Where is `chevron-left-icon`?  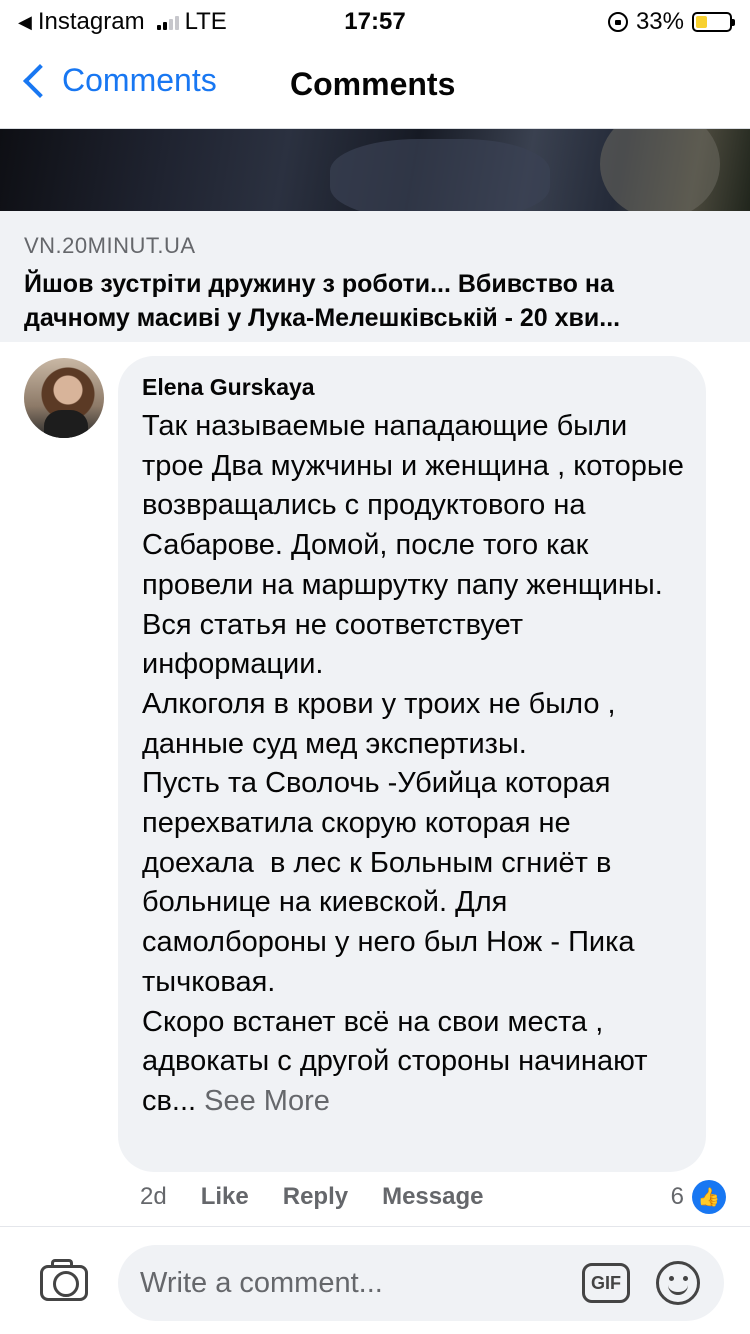
chevron-left-icon is located at coordinates (40, 80).